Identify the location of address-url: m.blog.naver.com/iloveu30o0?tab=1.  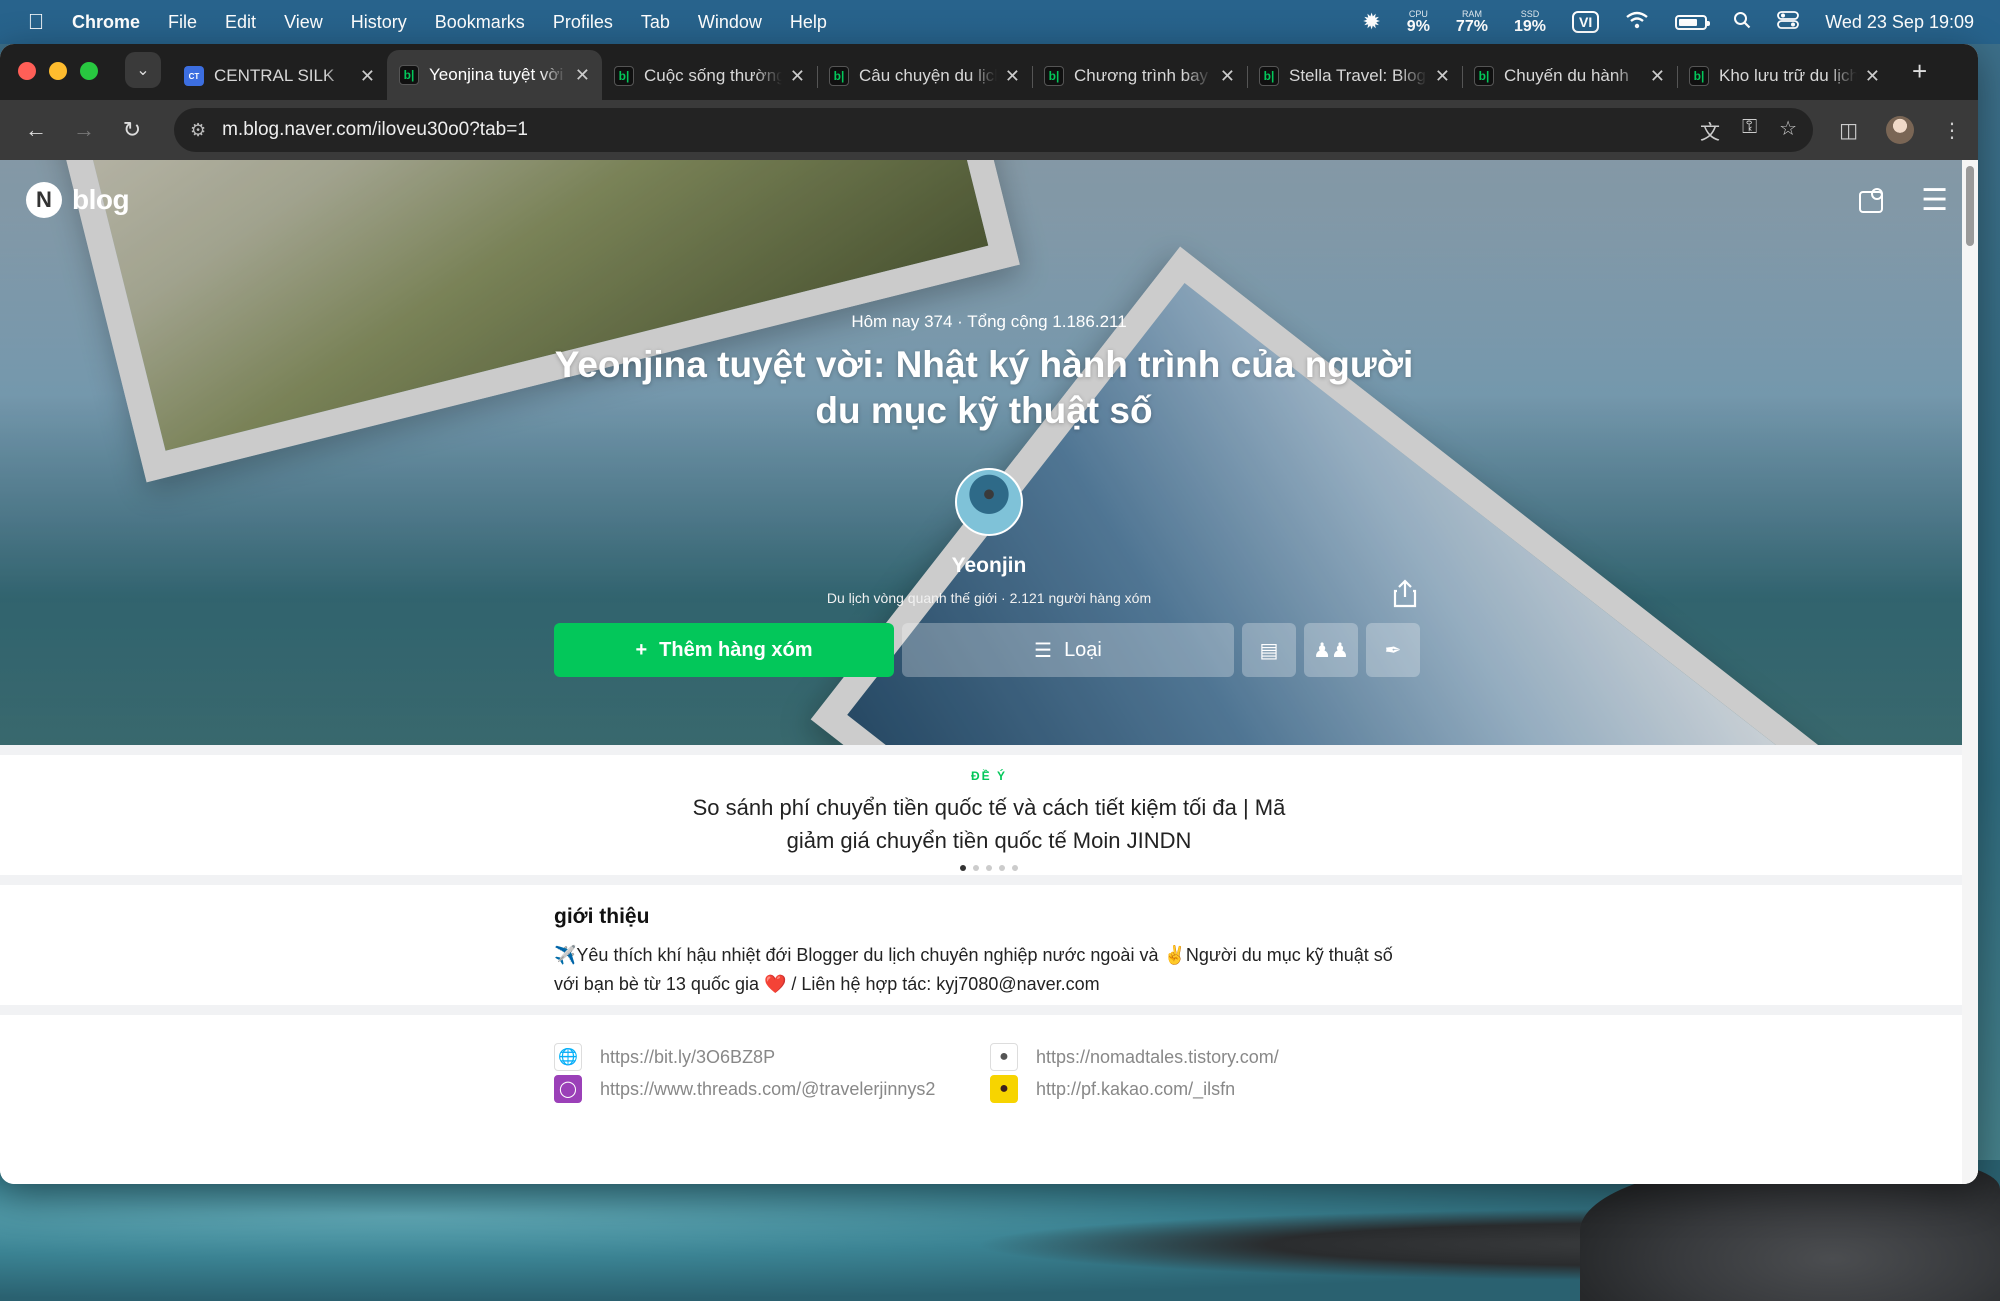
(961, 130).